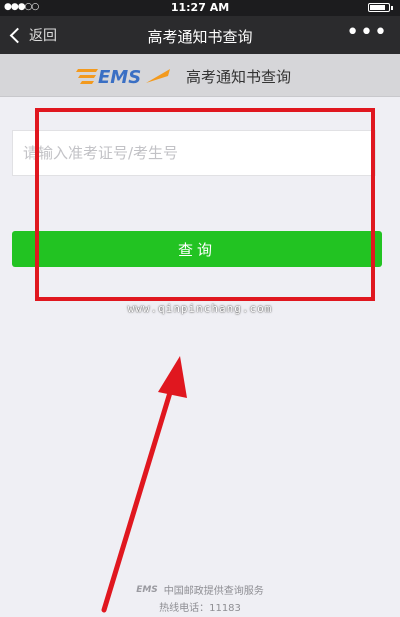  I want to click on battery-icon, so click(380, 7).